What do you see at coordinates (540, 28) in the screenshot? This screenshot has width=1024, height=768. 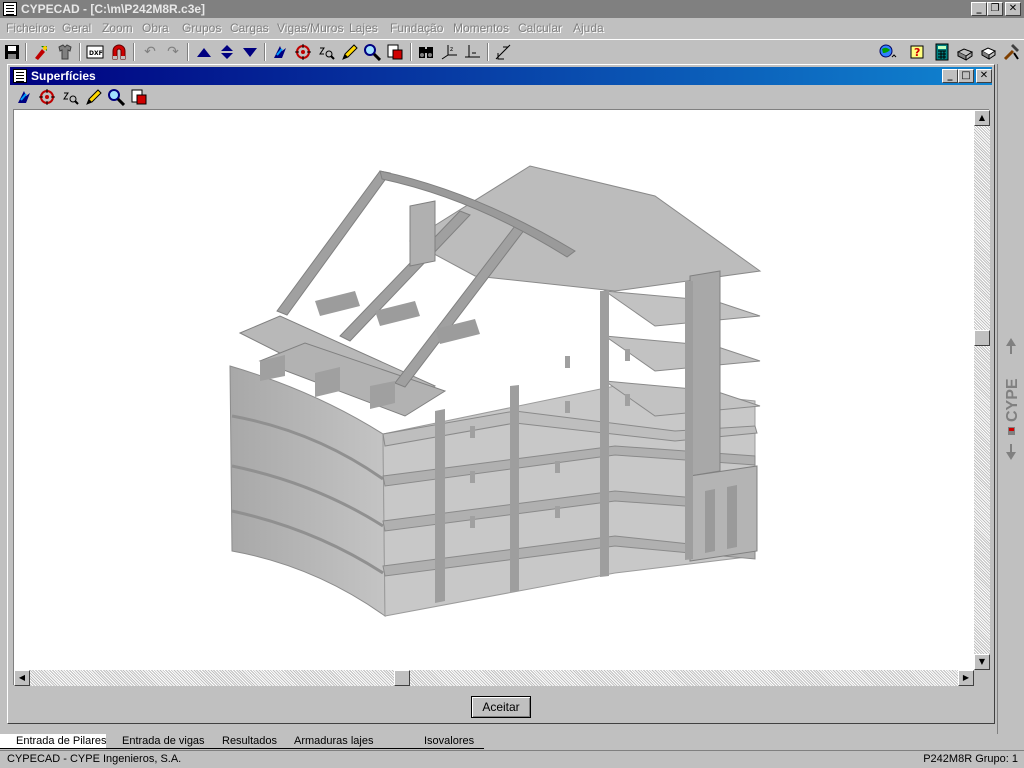 I see `menu-calcular: Calcular` at bounding box center [540, 28].